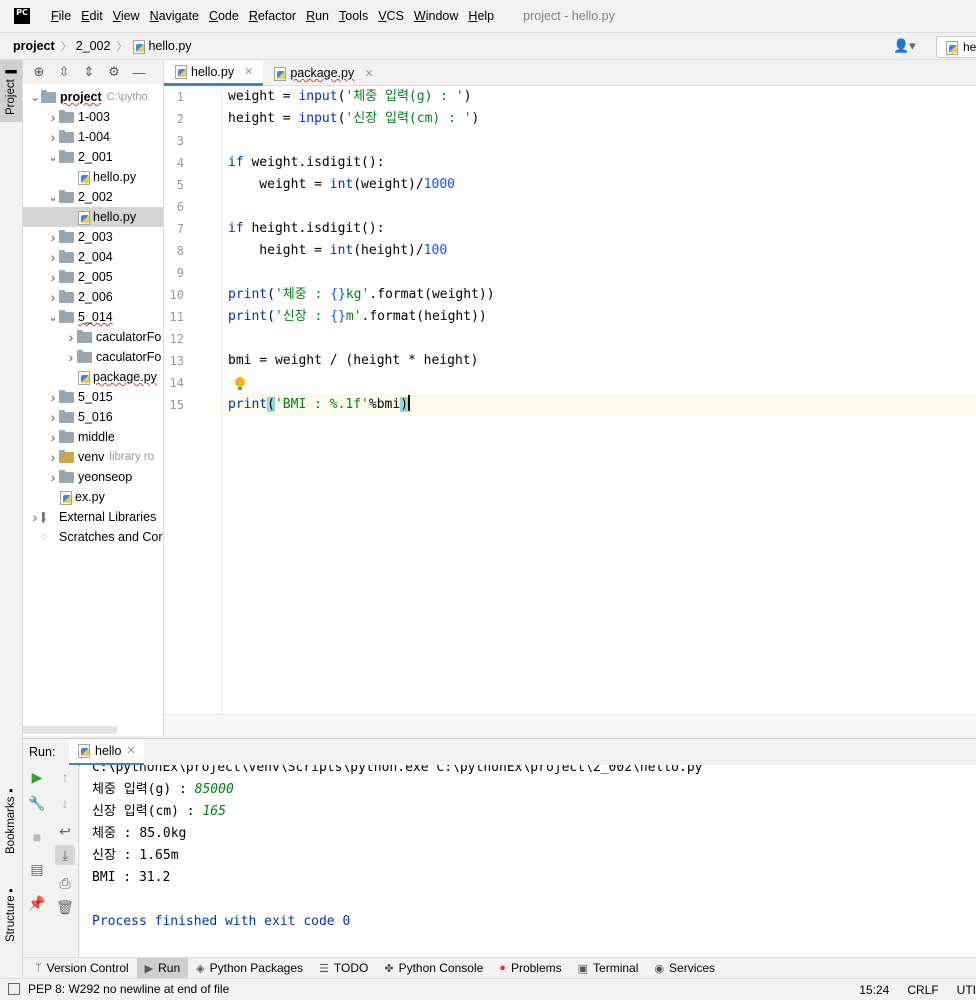 The height and width of the screenshot is (1000, 976). I want to click on breadcrumb-project: project, so click(27, 46).